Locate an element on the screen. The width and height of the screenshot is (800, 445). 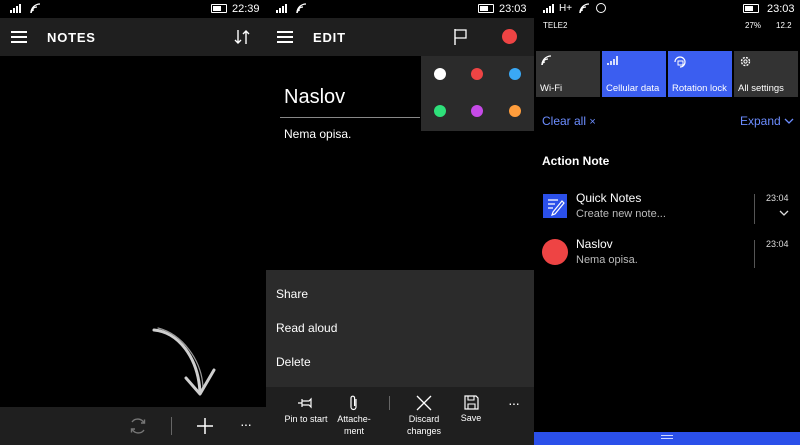
location-icon is located at coordinates (601, 8).